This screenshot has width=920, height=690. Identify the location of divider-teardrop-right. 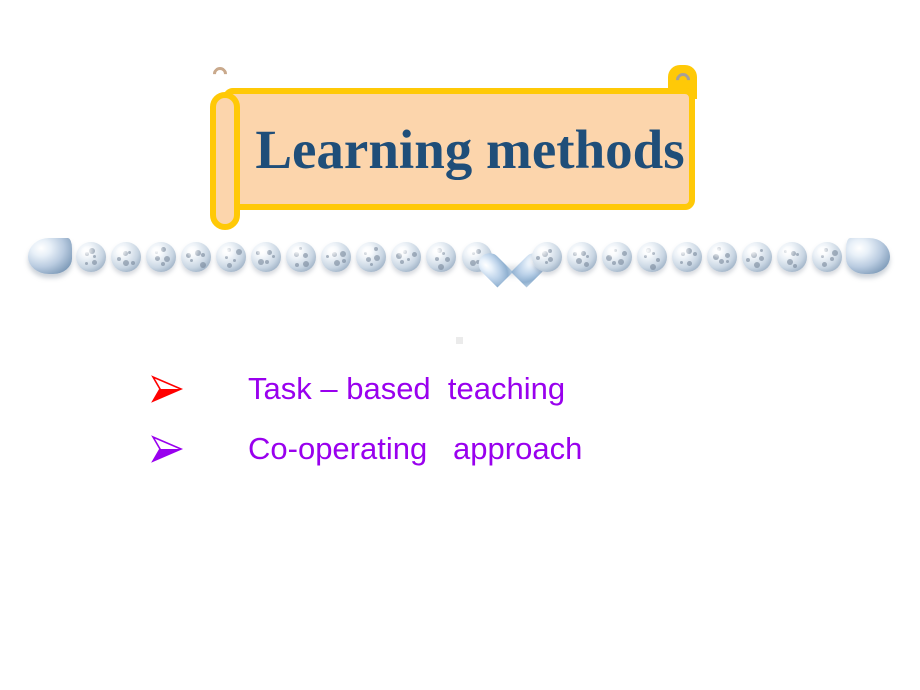
(868, 256).